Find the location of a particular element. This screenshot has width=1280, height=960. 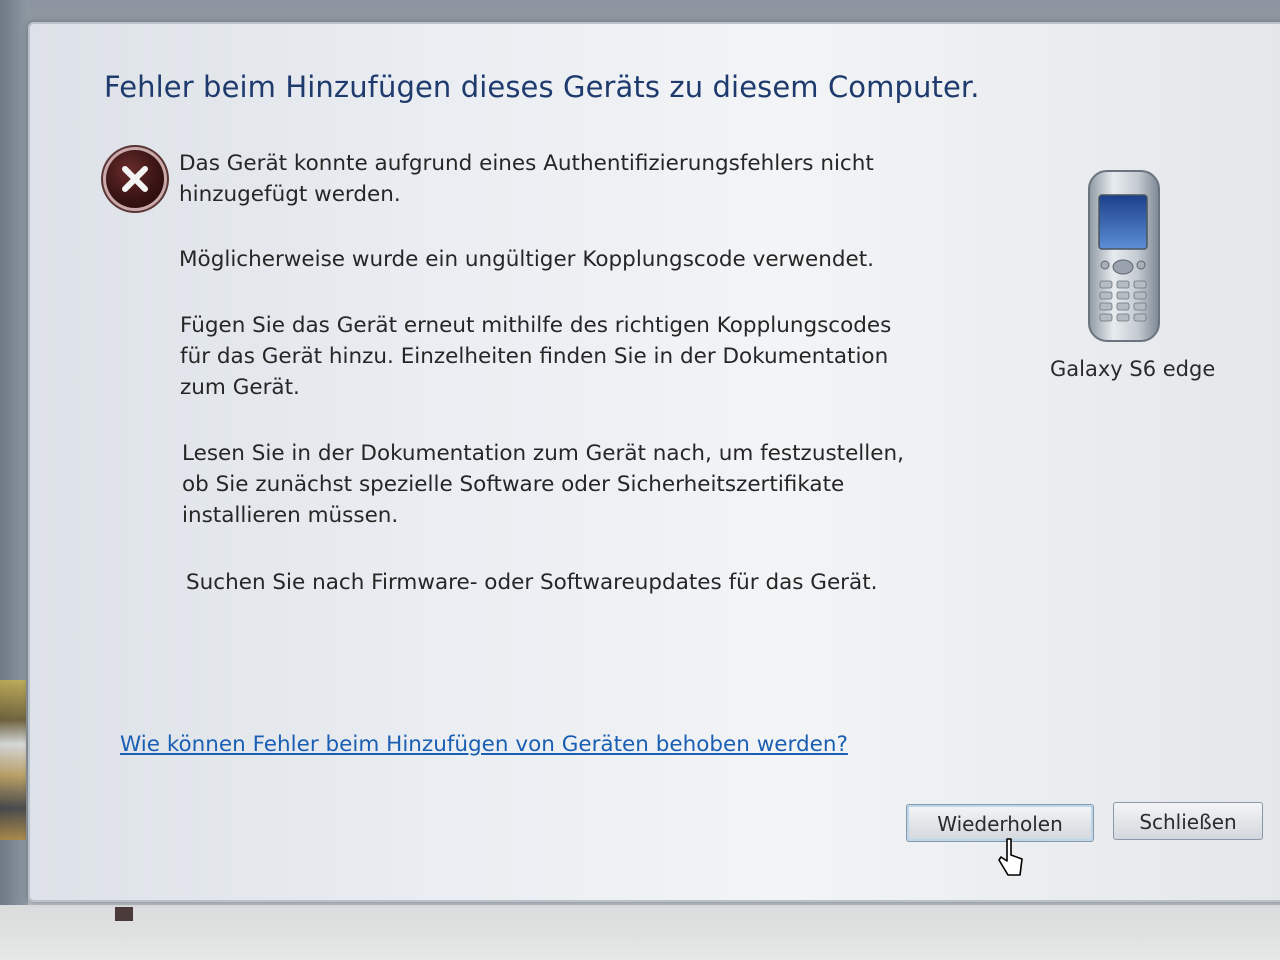

retry-button: Wiederholen is located at coordinates (1000, 823).